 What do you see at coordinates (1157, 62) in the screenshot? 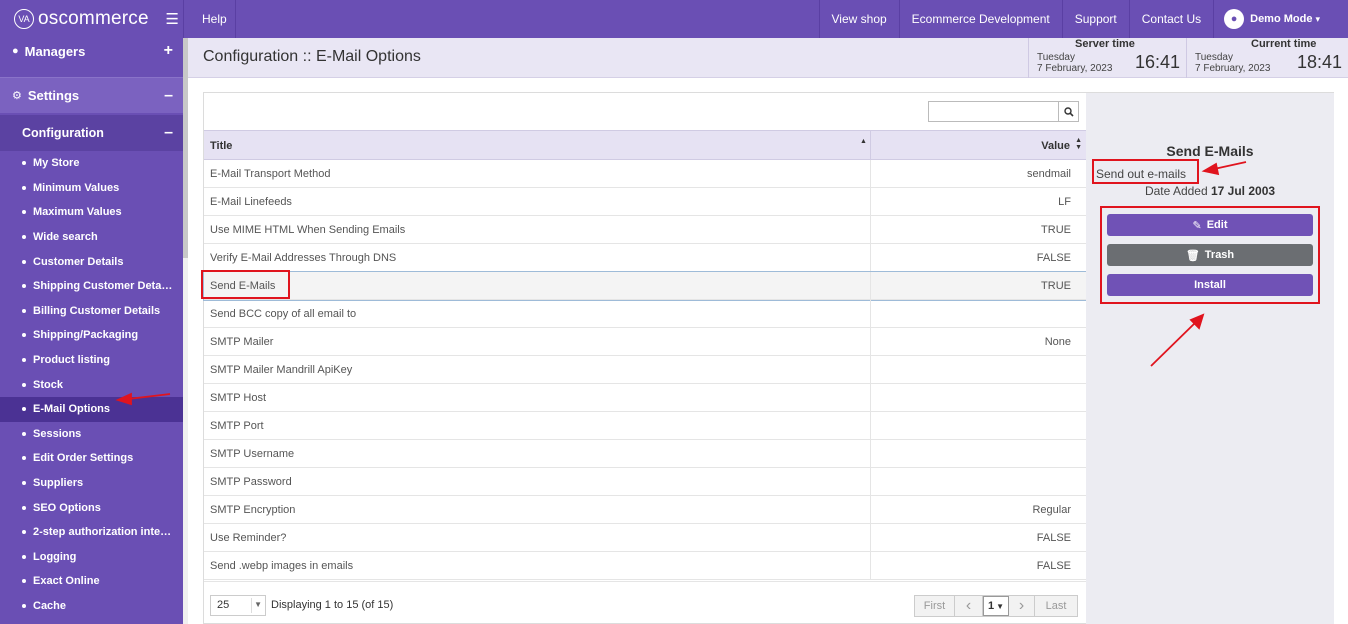
I see `server-time-clock: 16:41` at bounding box center [1157, 62].